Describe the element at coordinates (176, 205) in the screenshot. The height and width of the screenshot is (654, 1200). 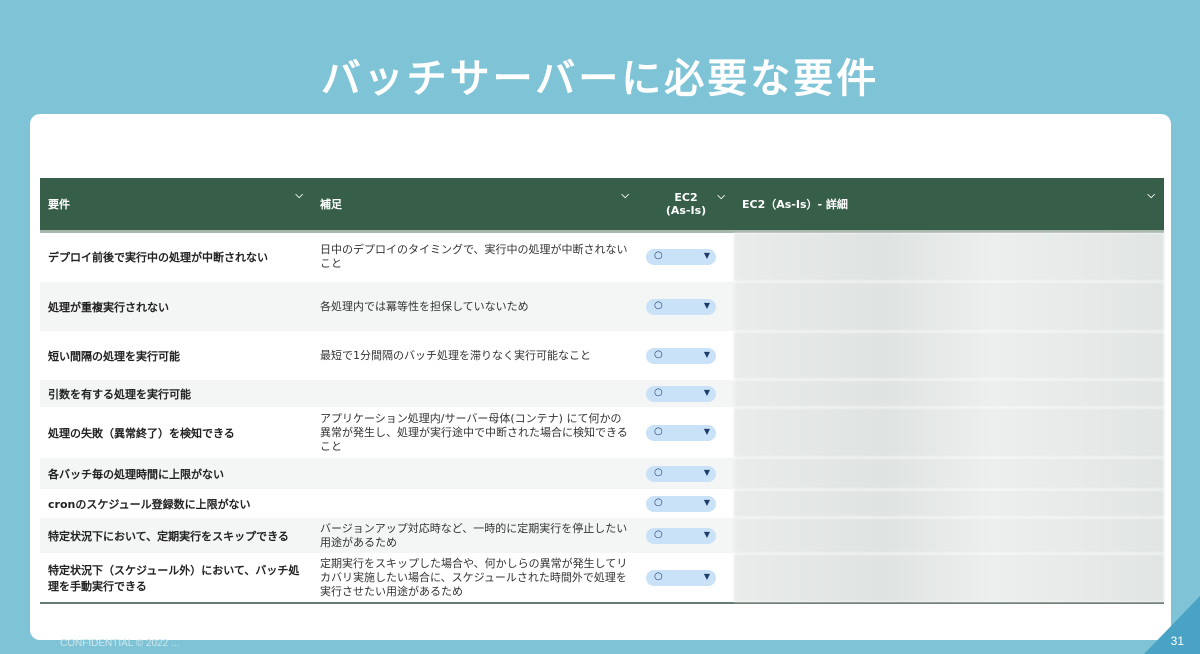
I see `header-requirement: 要件 ⌵` at that location.